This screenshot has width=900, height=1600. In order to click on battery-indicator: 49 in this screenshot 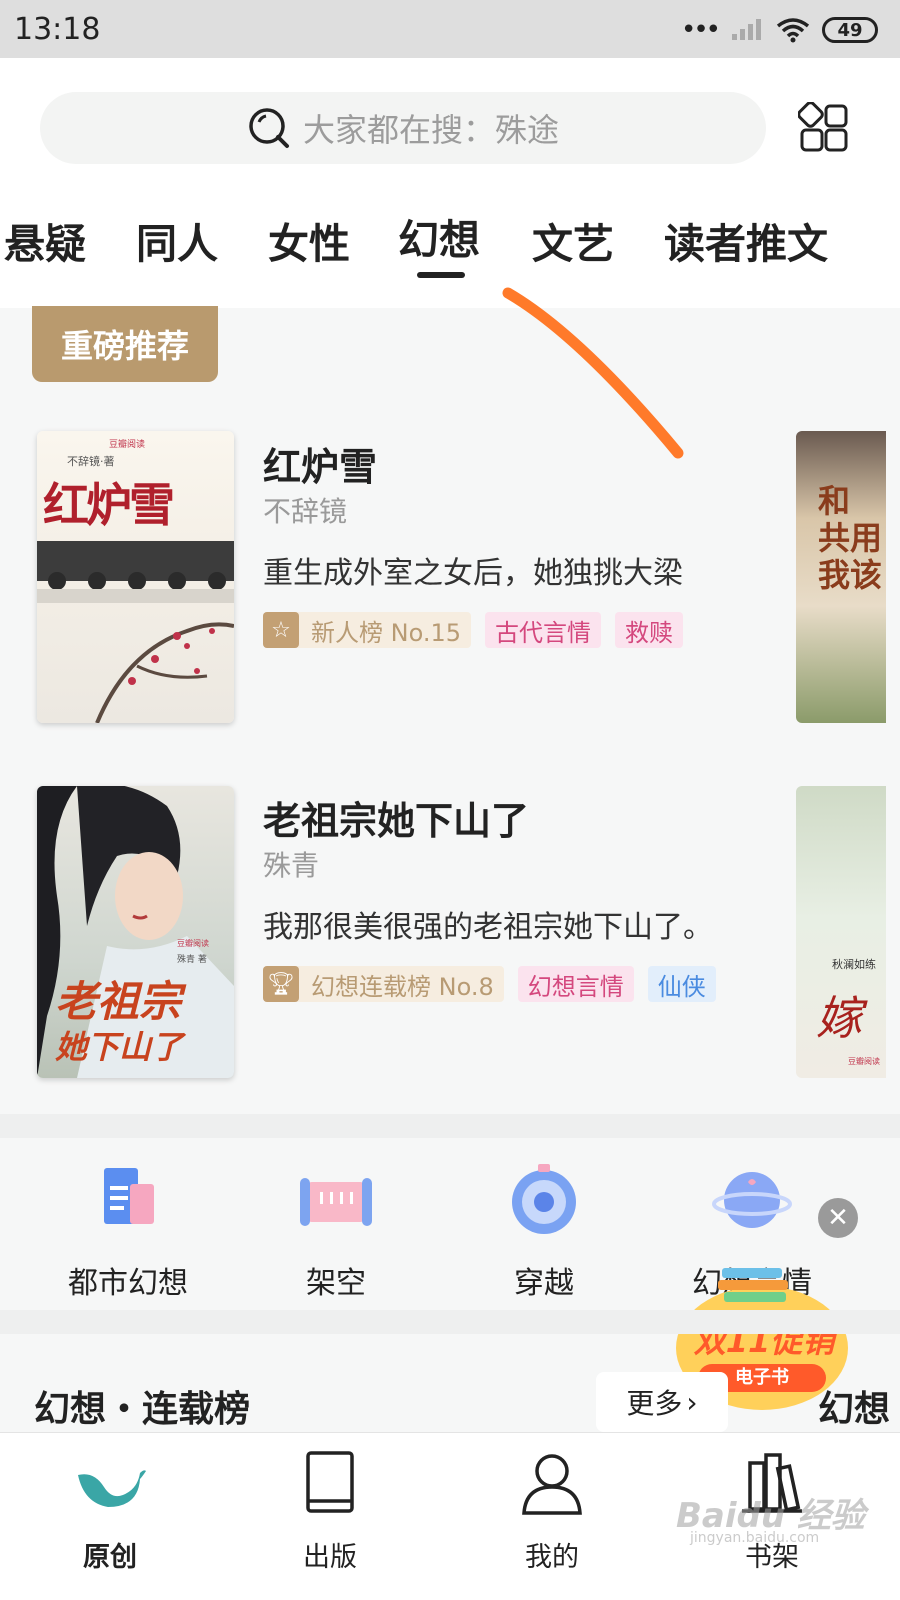, I will do `click(850, 30)`.